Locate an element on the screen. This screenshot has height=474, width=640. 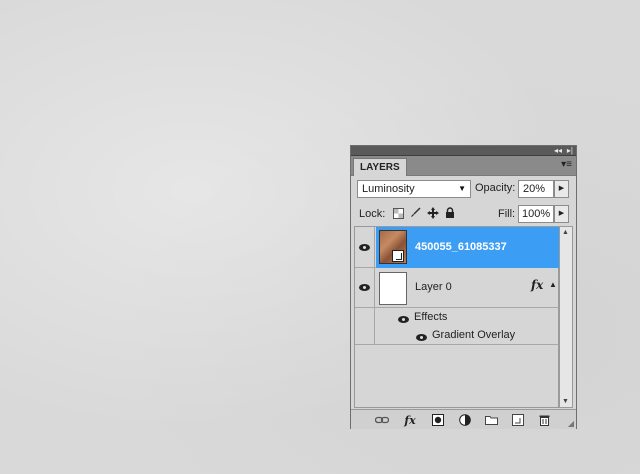
adjustment-layer-icon is located at coordinates (465, 420).